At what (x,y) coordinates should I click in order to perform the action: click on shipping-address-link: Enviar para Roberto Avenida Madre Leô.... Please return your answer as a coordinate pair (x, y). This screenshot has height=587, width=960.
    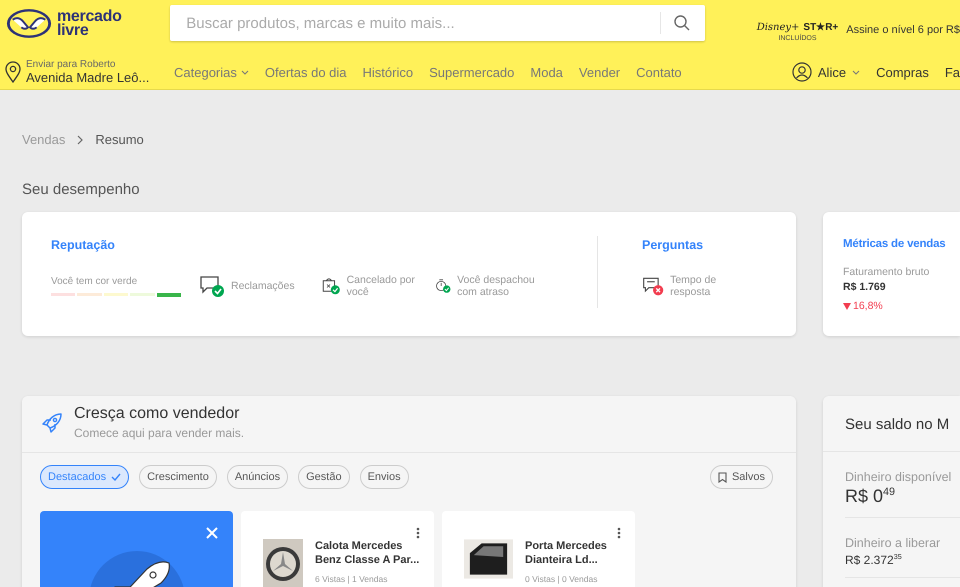
    Looking at the image, I should click on (87, 72).